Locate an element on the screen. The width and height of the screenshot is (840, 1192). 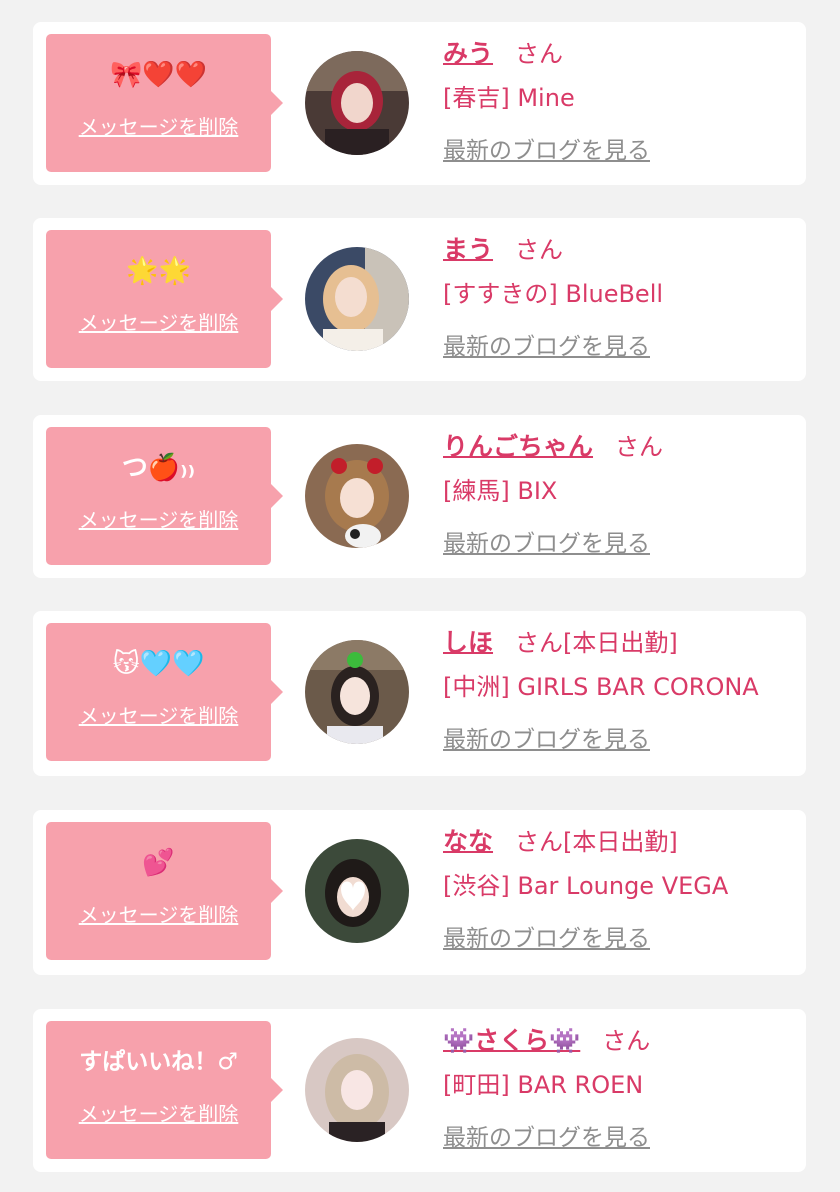
shop-name: [町田] BAR ROEN is located at coordinates (543, 1085).